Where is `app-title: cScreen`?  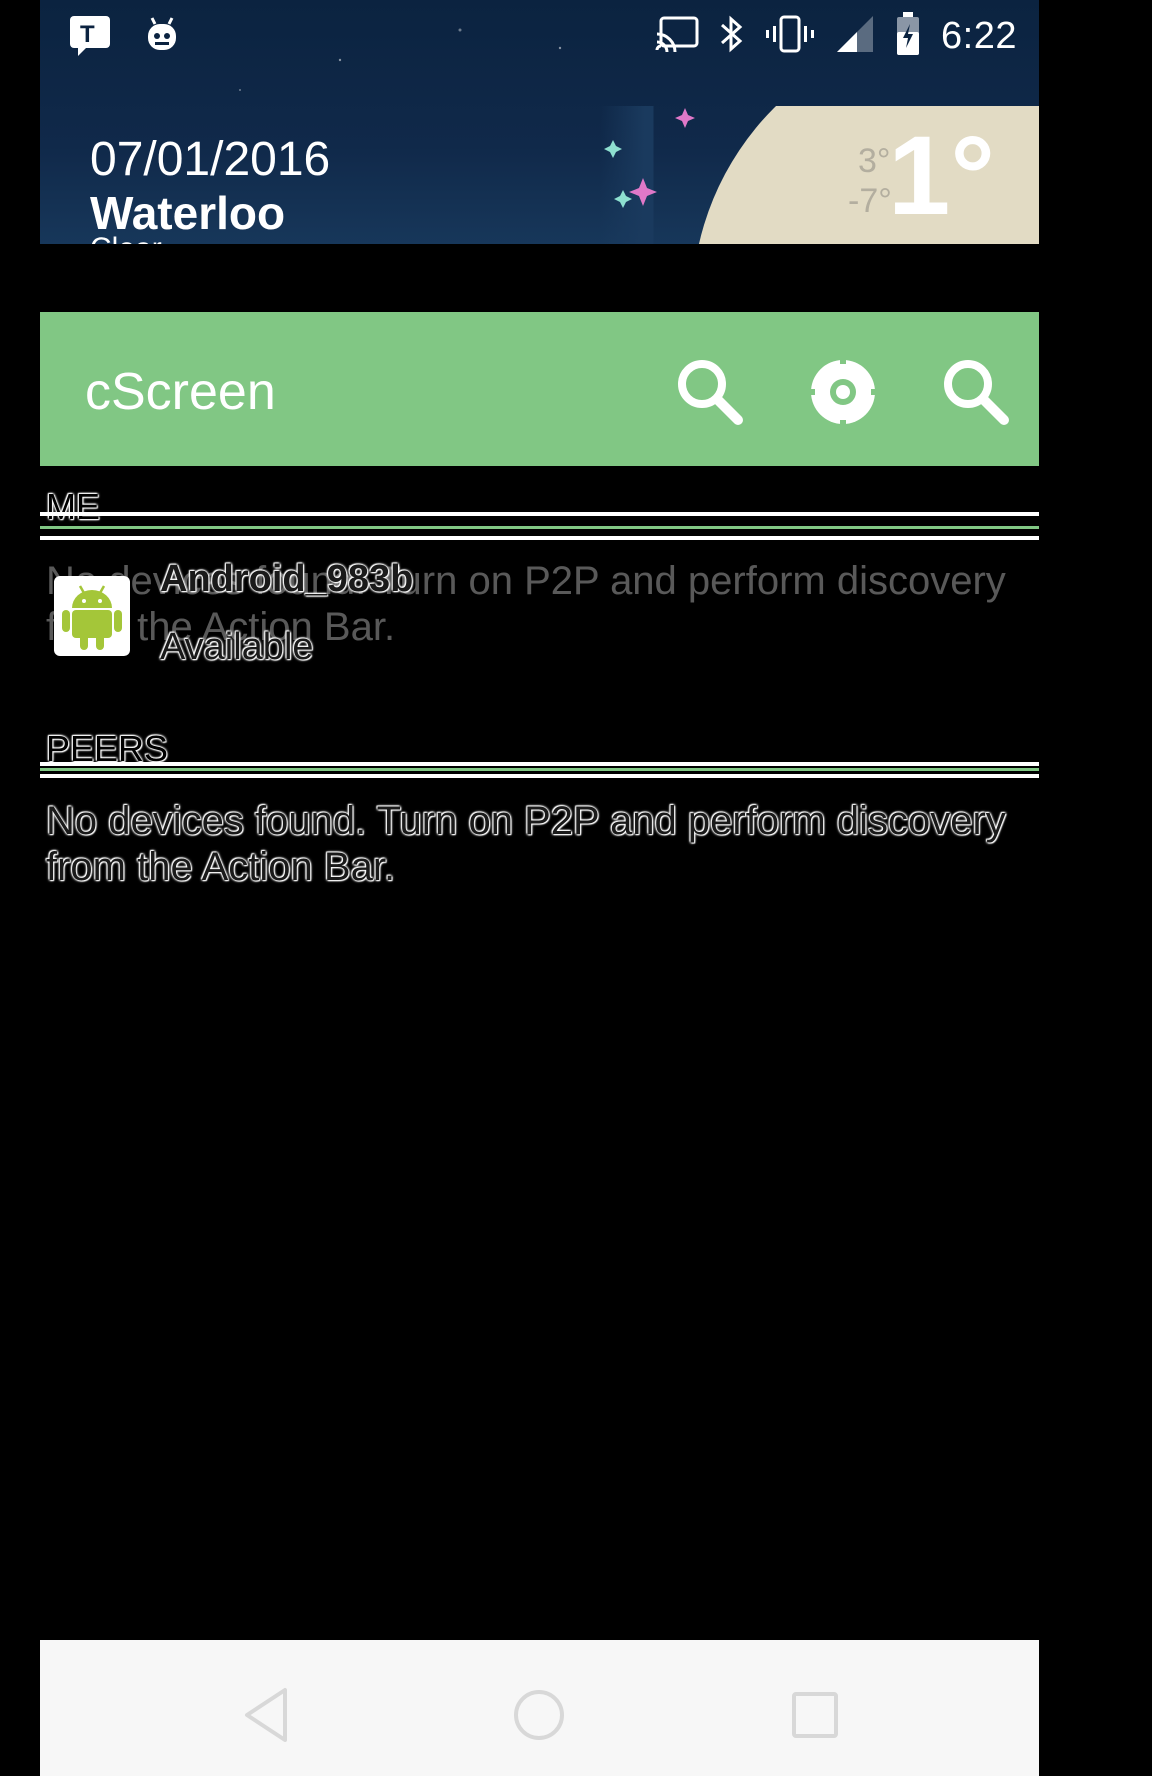 app-title: cScreen is located at coordinates (180, 392).